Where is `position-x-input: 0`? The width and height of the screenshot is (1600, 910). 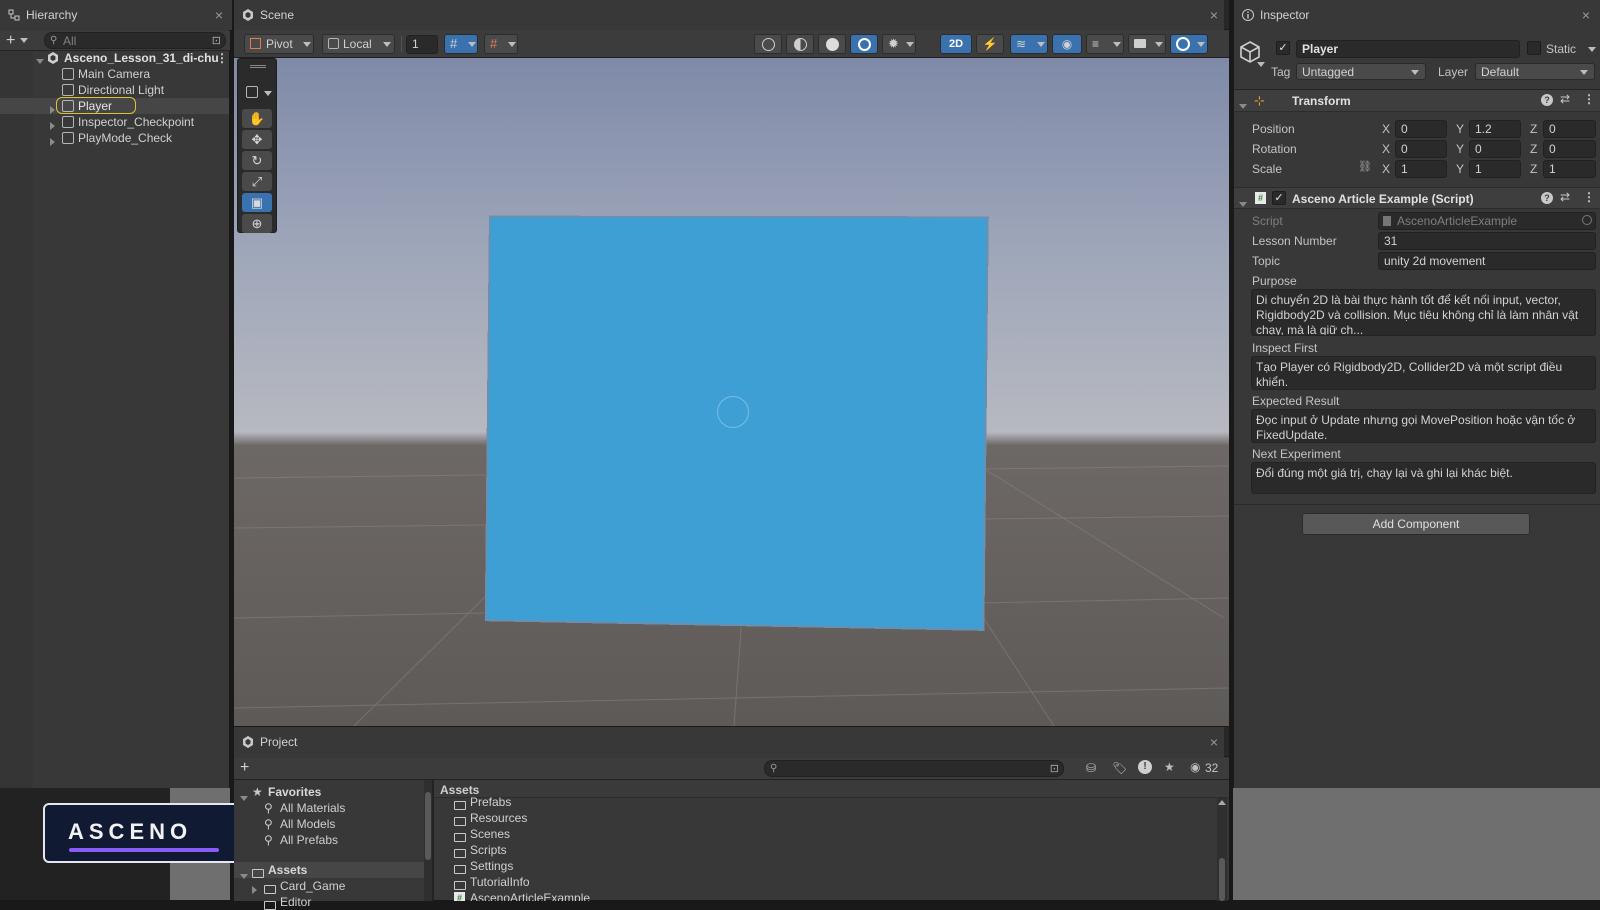
position-x-input: 0 is located at coordinates (1421, 129).